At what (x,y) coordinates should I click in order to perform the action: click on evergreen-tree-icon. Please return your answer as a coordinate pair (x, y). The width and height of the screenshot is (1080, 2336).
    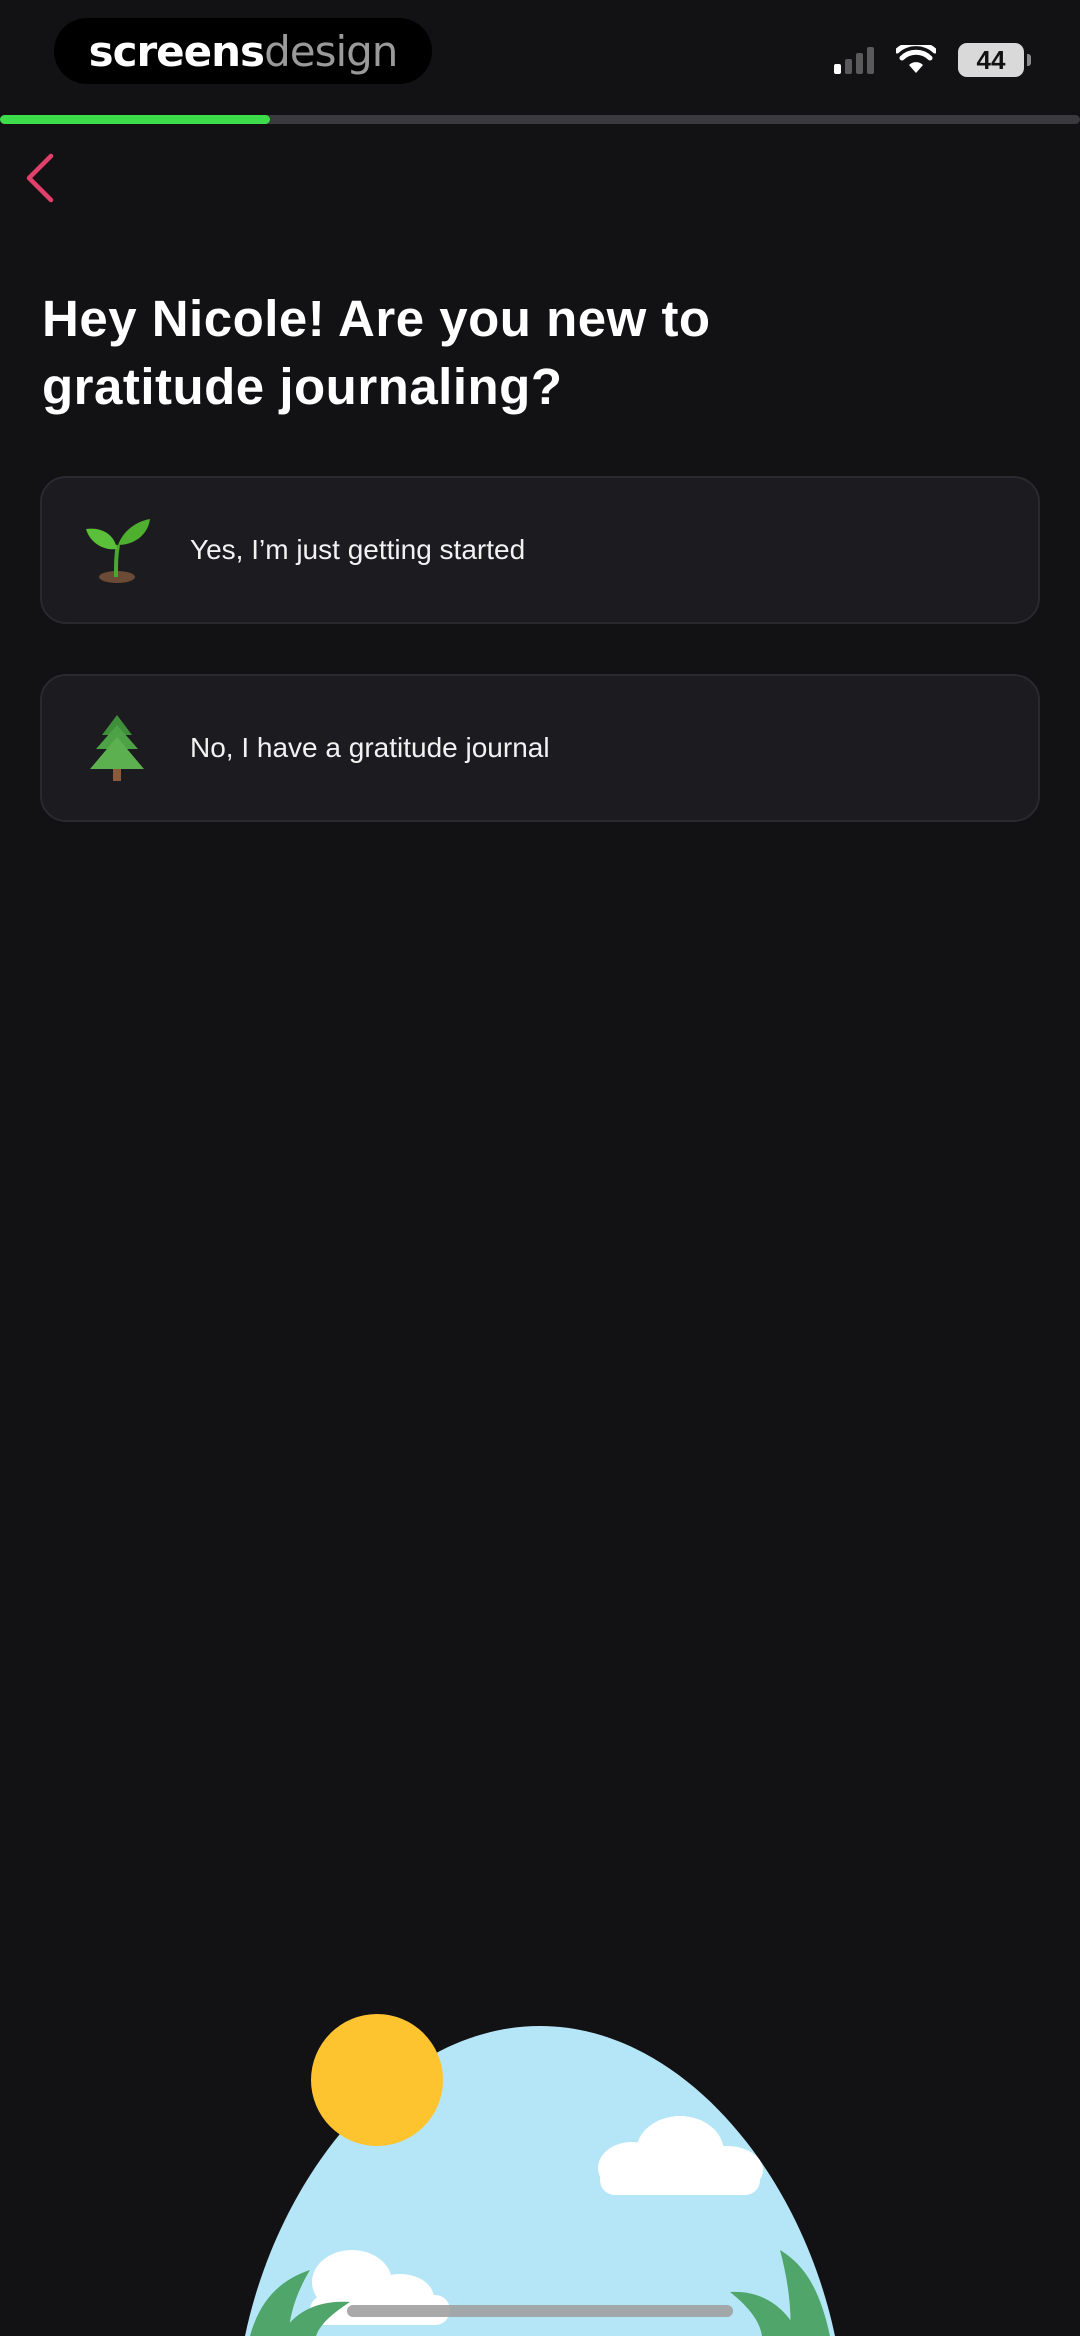
    Looking at the image, I should click on (117, 748).